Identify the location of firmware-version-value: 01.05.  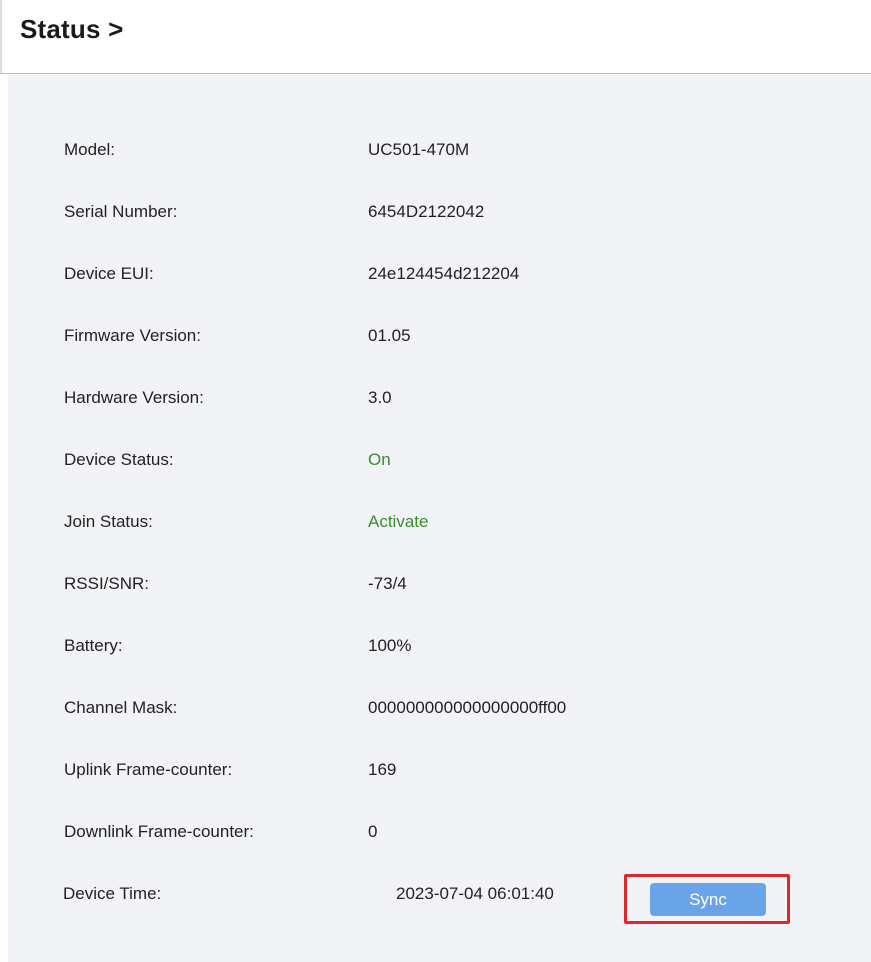
(389, 335).